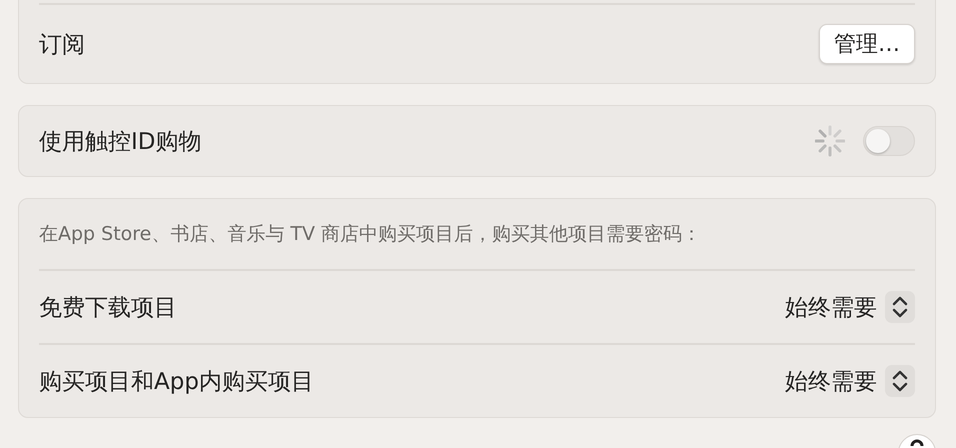  I want to click on setting-label: 免费下载项目, so click(108, 308).